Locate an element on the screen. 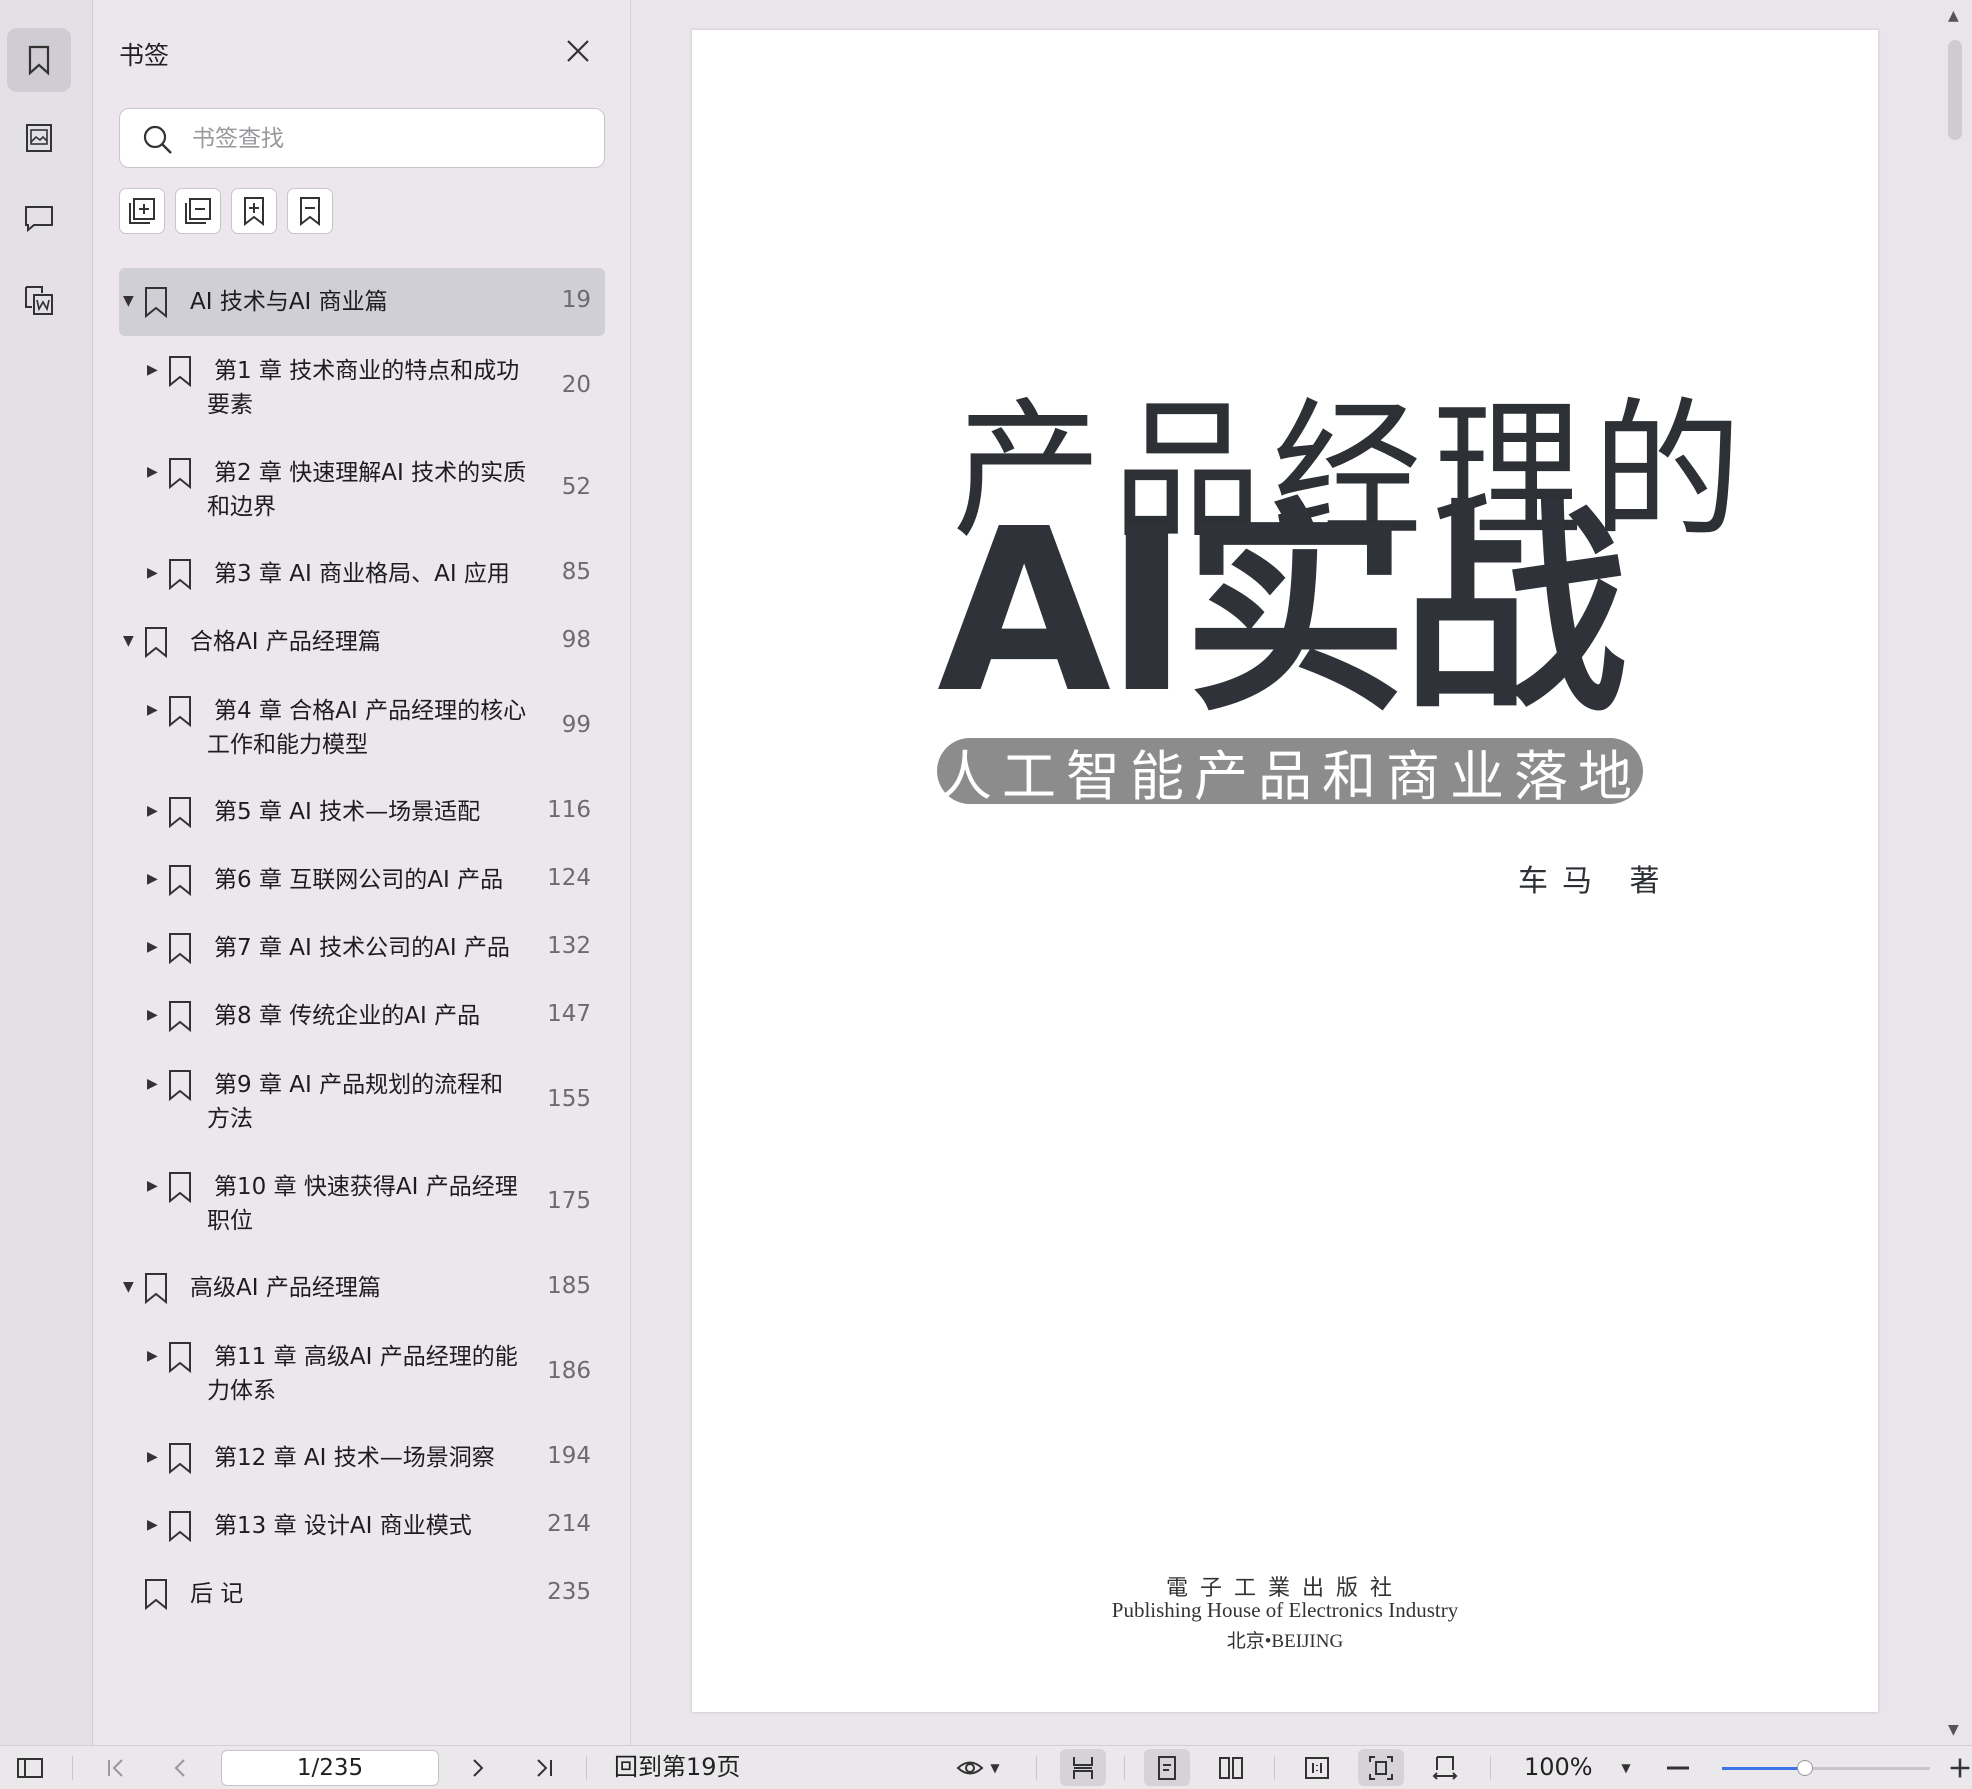  bookmark-item: ▶ 第8 章 传统企业的AI 产品 147 is located at coordinates (362, 1016).